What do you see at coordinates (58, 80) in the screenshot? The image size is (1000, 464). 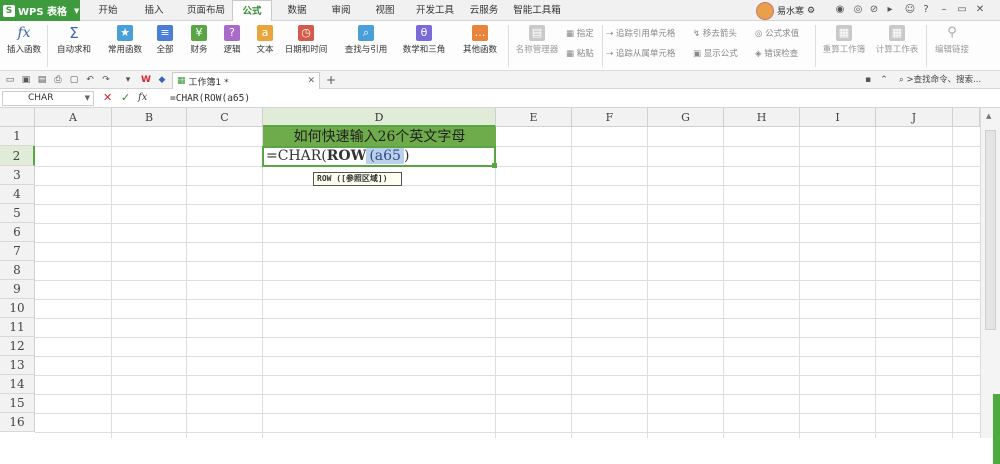 I see `print-icon: ⎙` at bounding box center [58, 80].